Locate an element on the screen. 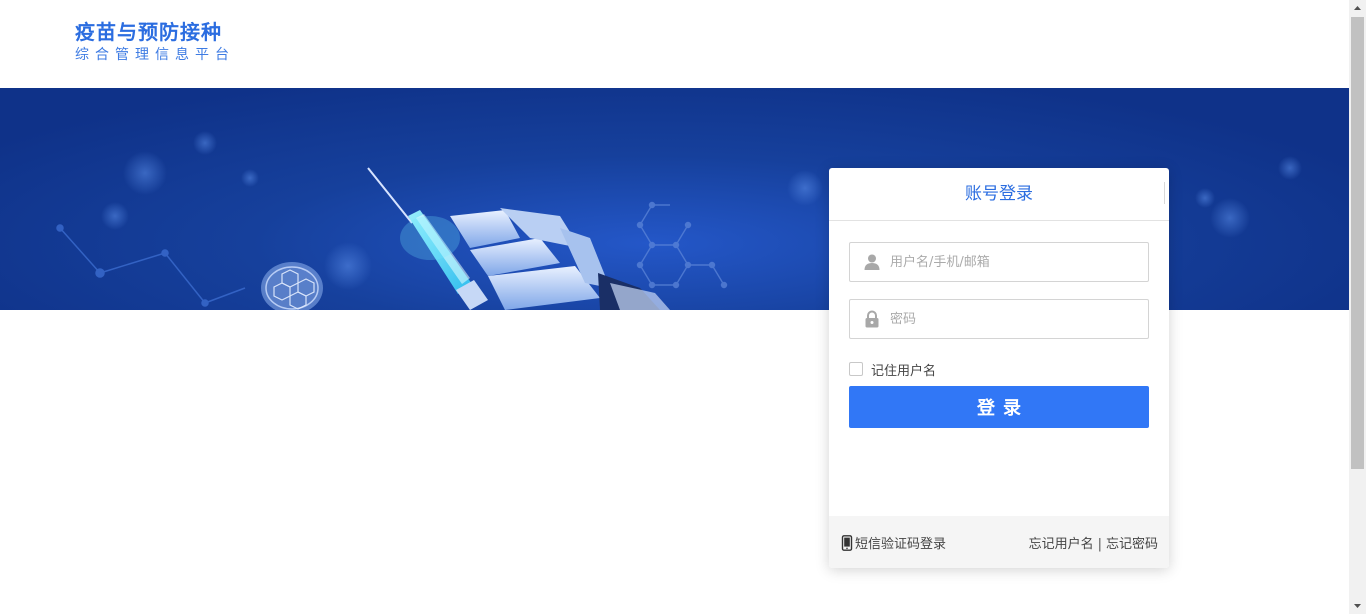 This screenshot has height=614, width=1366. logo-title: 疫苗与预防接种 is located at coordinates (148, 32).